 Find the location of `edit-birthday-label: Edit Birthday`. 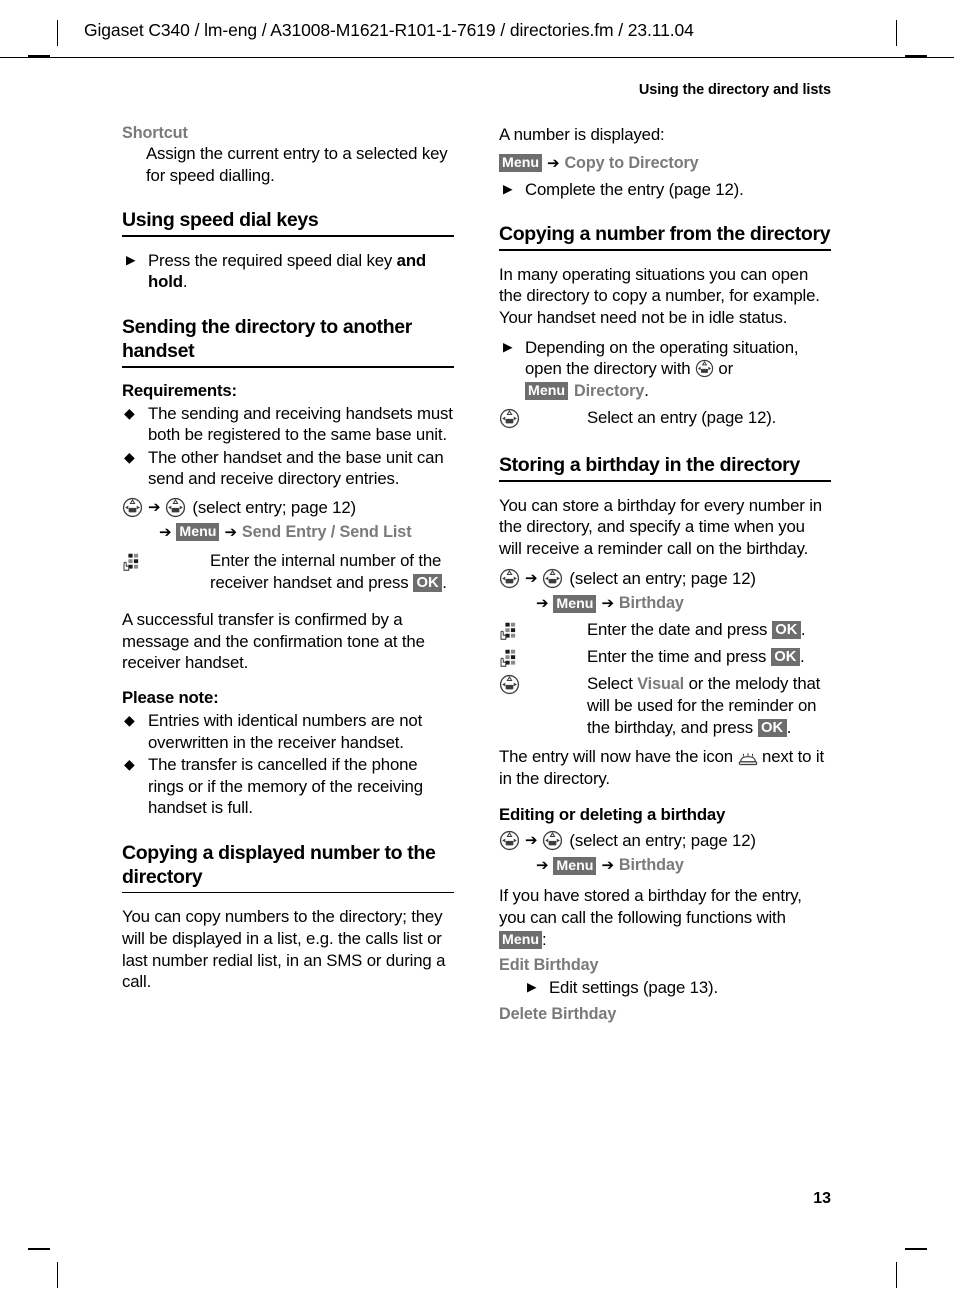

edit-birthday-label: Edit Birthday is located at coordinates (665, 965).